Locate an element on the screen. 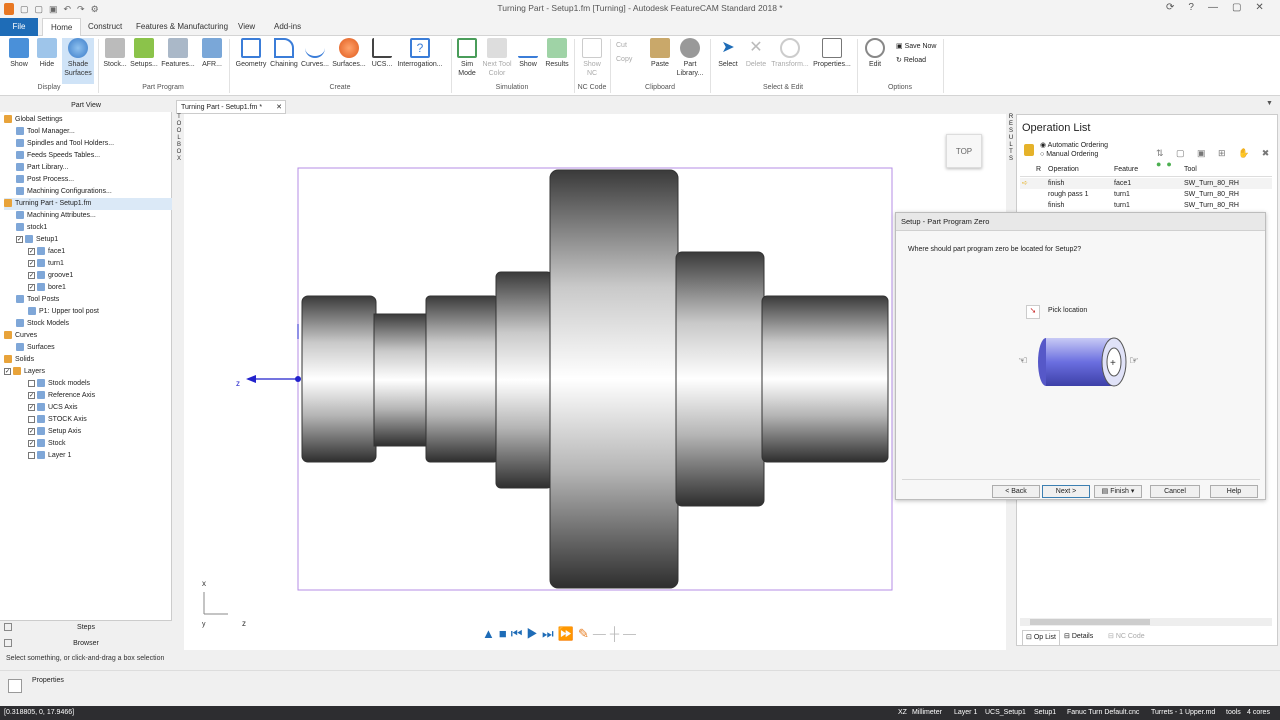 The height and width of the screenshot is (720, 1280). rewind-icon: ⏮ is located at coordinates (519, 633).